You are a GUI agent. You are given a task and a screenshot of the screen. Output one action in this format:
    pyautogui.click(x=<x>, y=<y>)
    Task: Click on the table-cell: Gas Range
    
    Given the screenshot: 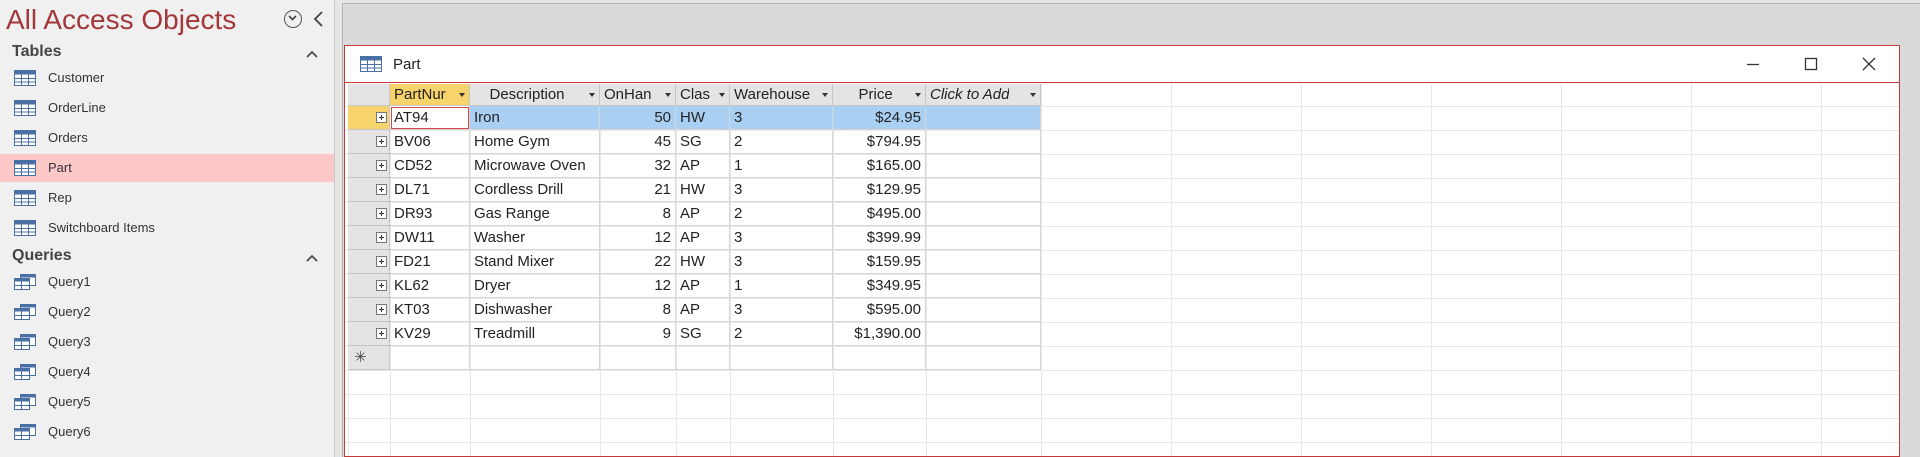 What is the action you would take?
    pyautogui.click(x=535, y=214)
    